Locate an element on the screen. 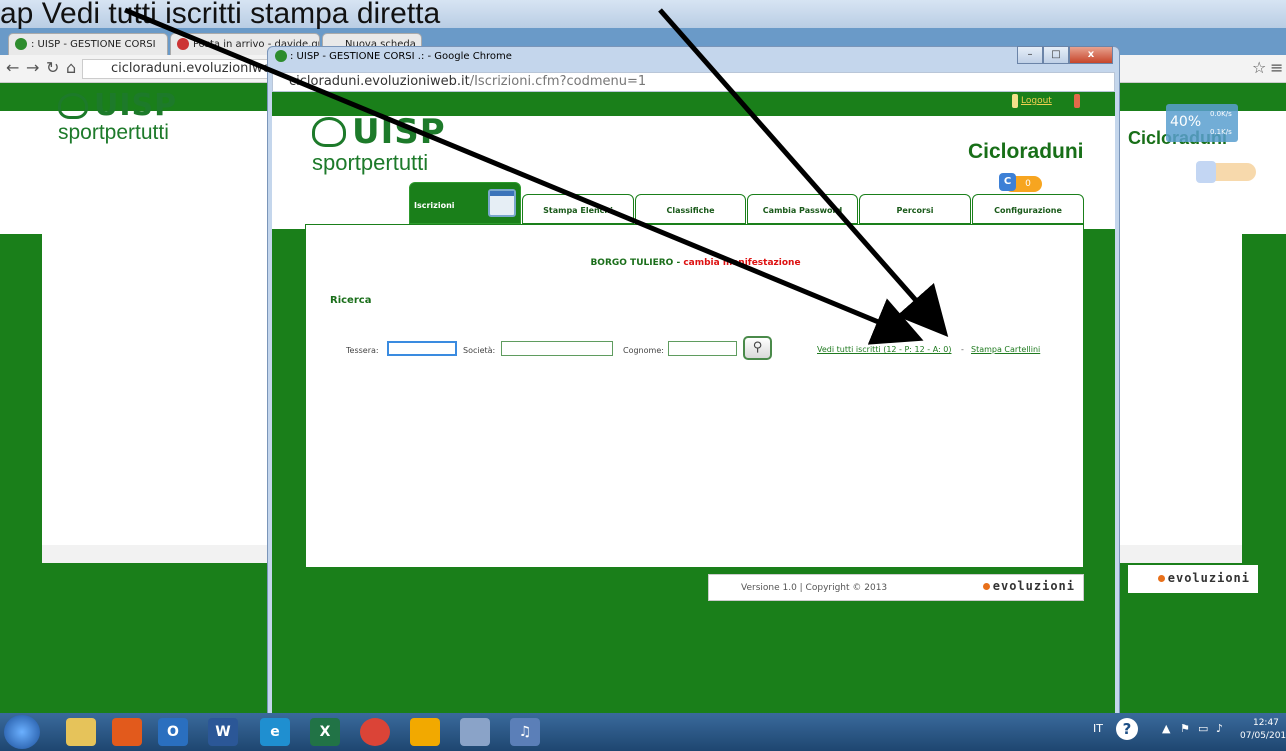  volume-icon: ♪ is located at coordinates (1219, 728).